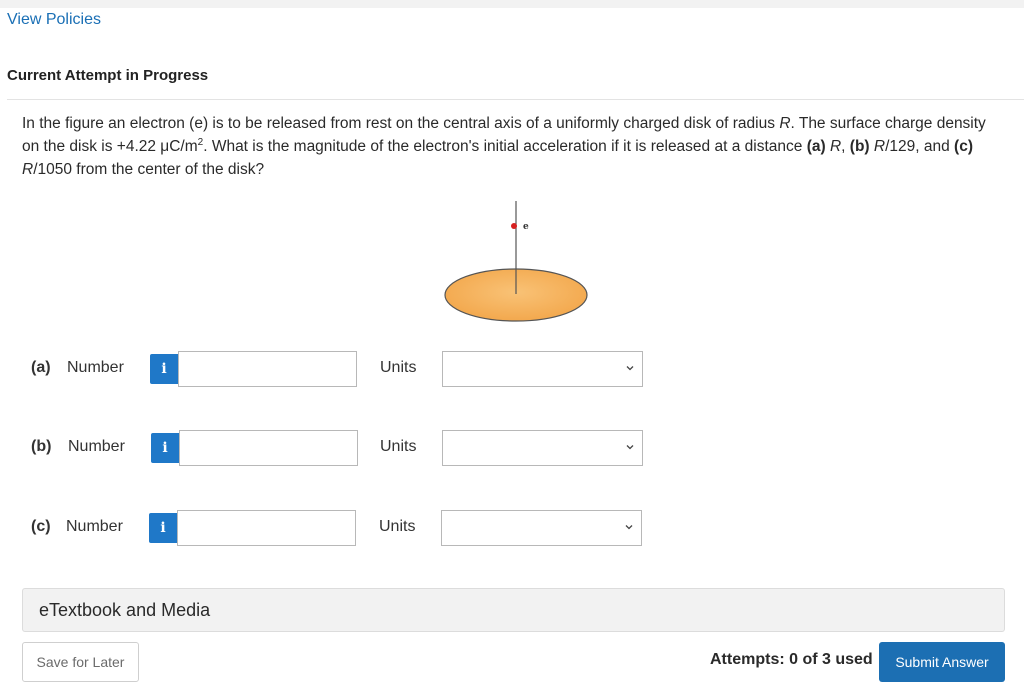 This screenshot has height=699, width=1024. I want to click on view-policies-link: View Policies, so click(54, 20).